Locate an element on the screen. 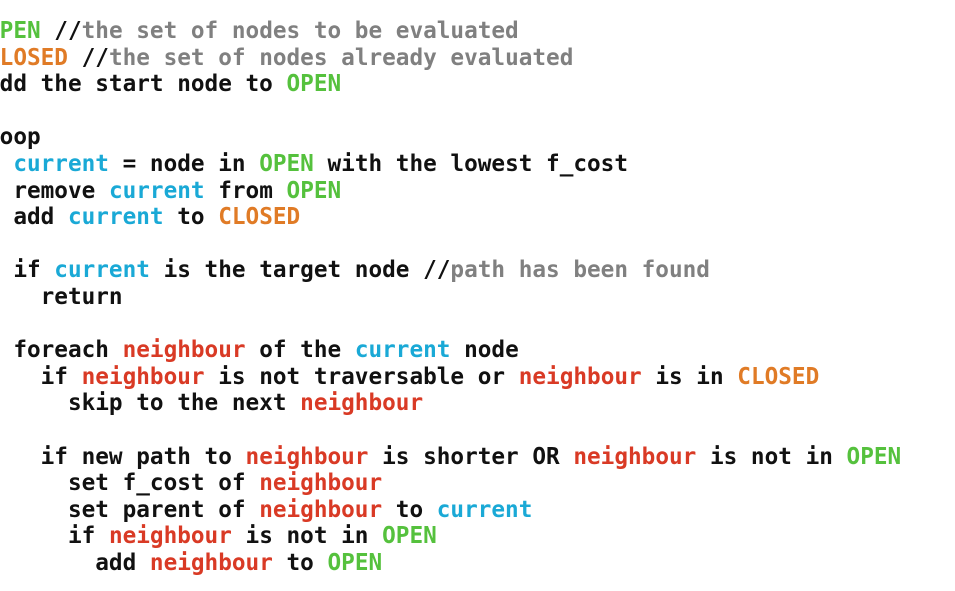  code-token-plain: with the lowest f_cost is located at coordinates (471, 163).